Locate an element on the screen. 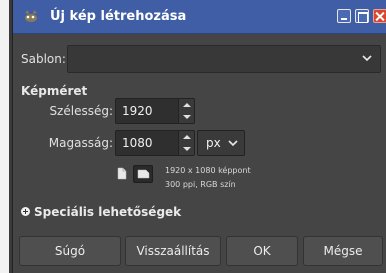  template-label: Sablon: is located at coordinates (43, 59).